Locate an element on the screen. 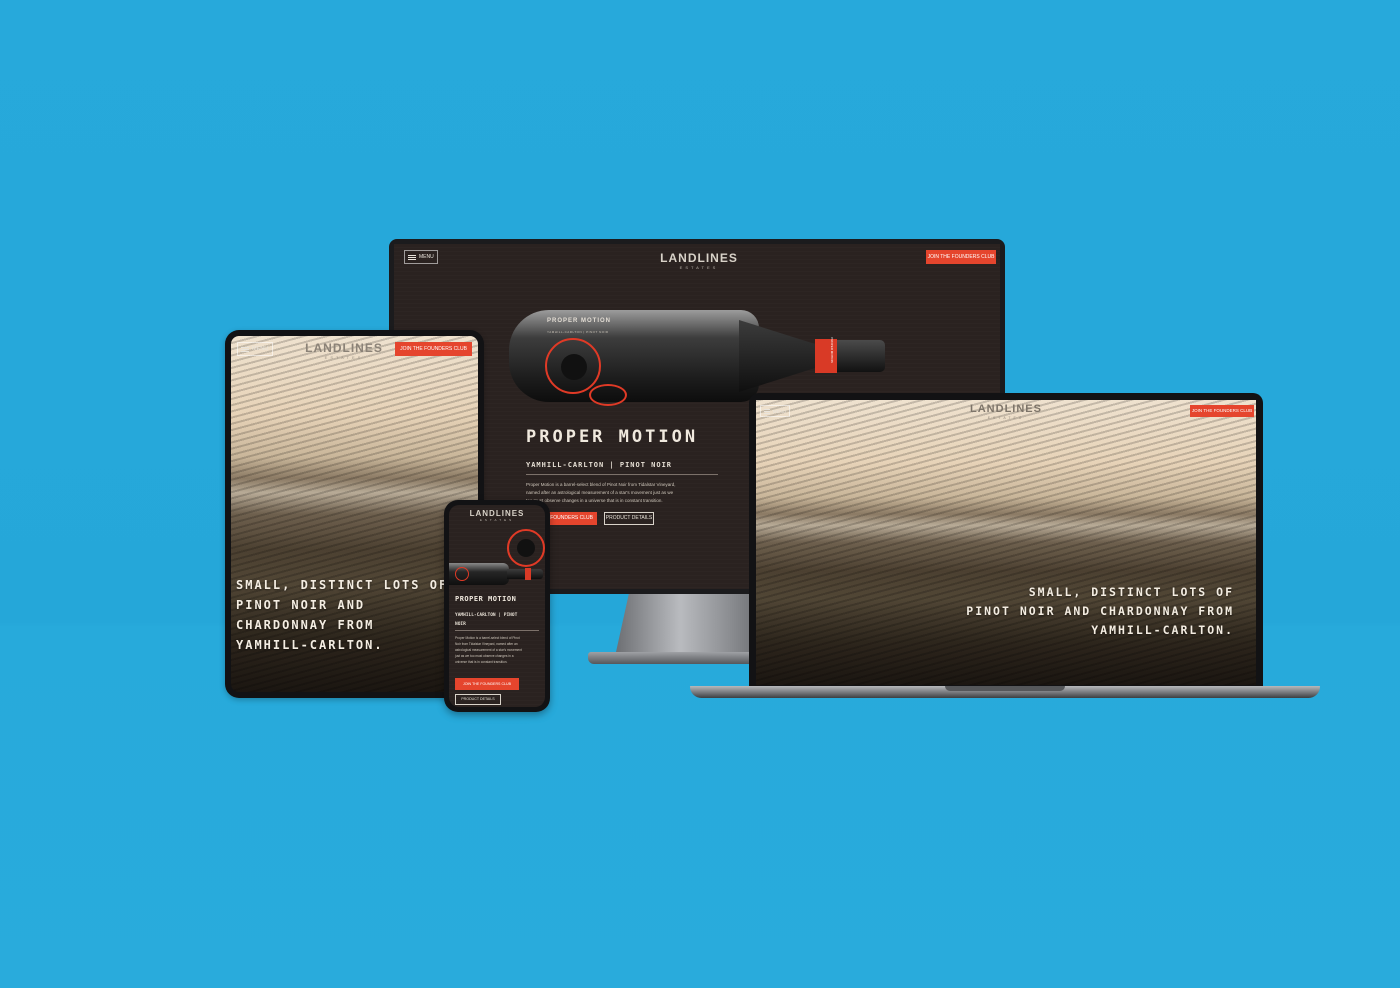  subtitle-line: YAMHILL-CARLTON | PINOT is located at coordinates (486, 615).